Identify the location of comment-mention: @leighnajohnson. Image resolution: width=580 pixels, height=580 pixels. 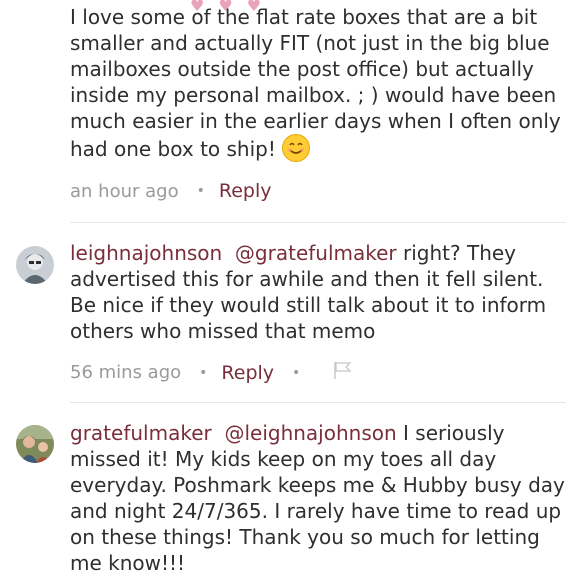
(310, 433).